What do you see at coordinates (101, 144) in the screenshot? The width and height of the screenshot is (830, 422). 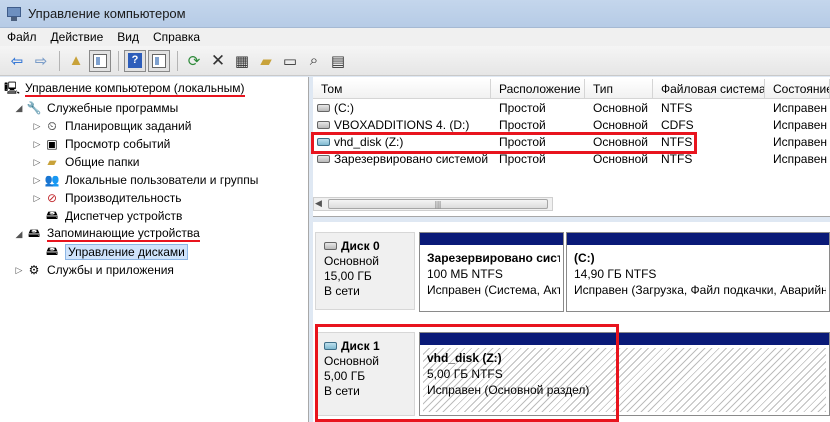 I see `tree-item-event-viewer: ▷ ▣ Просмотр событий` at bounding box center [101, 144].